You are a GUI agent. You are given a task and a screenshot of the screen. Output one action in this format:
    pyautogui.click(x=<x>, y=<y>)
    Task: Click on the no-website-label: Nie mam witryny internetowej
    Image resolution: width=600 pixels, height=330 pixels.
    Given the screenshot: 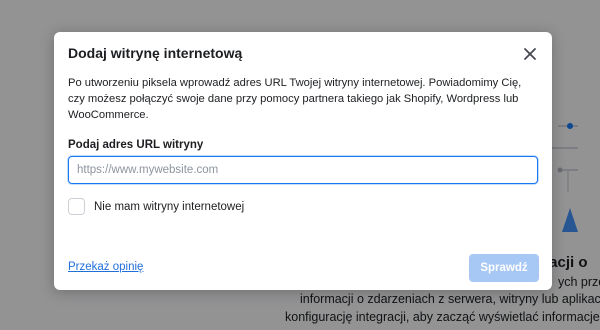 What is the action you would take?
    pyautogui.click(x=169, y=206)
    